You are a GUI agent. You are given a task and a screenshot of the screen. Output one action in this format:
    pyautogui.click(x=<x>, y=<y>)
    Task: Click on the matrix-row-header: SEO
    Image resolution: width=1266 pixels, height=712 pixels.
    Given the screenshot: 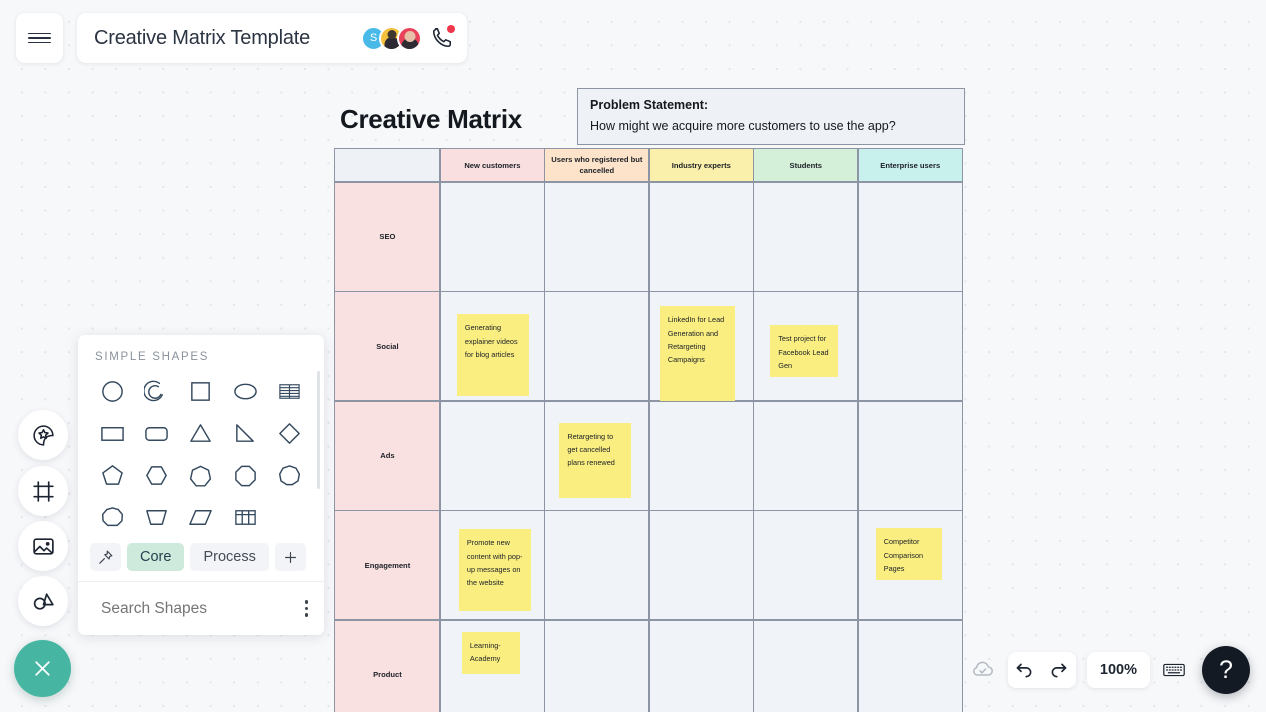 What is the action you would take?
    pyautogui.click(x=387, y=236)
    